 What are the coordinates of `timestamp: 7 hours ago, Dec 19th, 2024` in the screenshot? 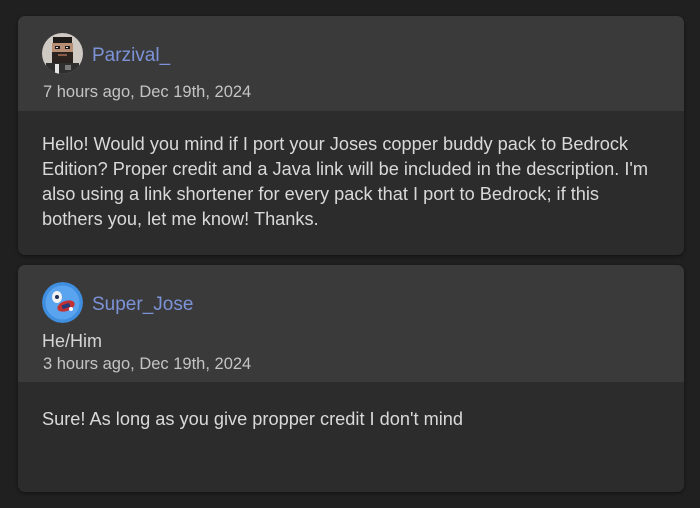 It's located at (147, 92).